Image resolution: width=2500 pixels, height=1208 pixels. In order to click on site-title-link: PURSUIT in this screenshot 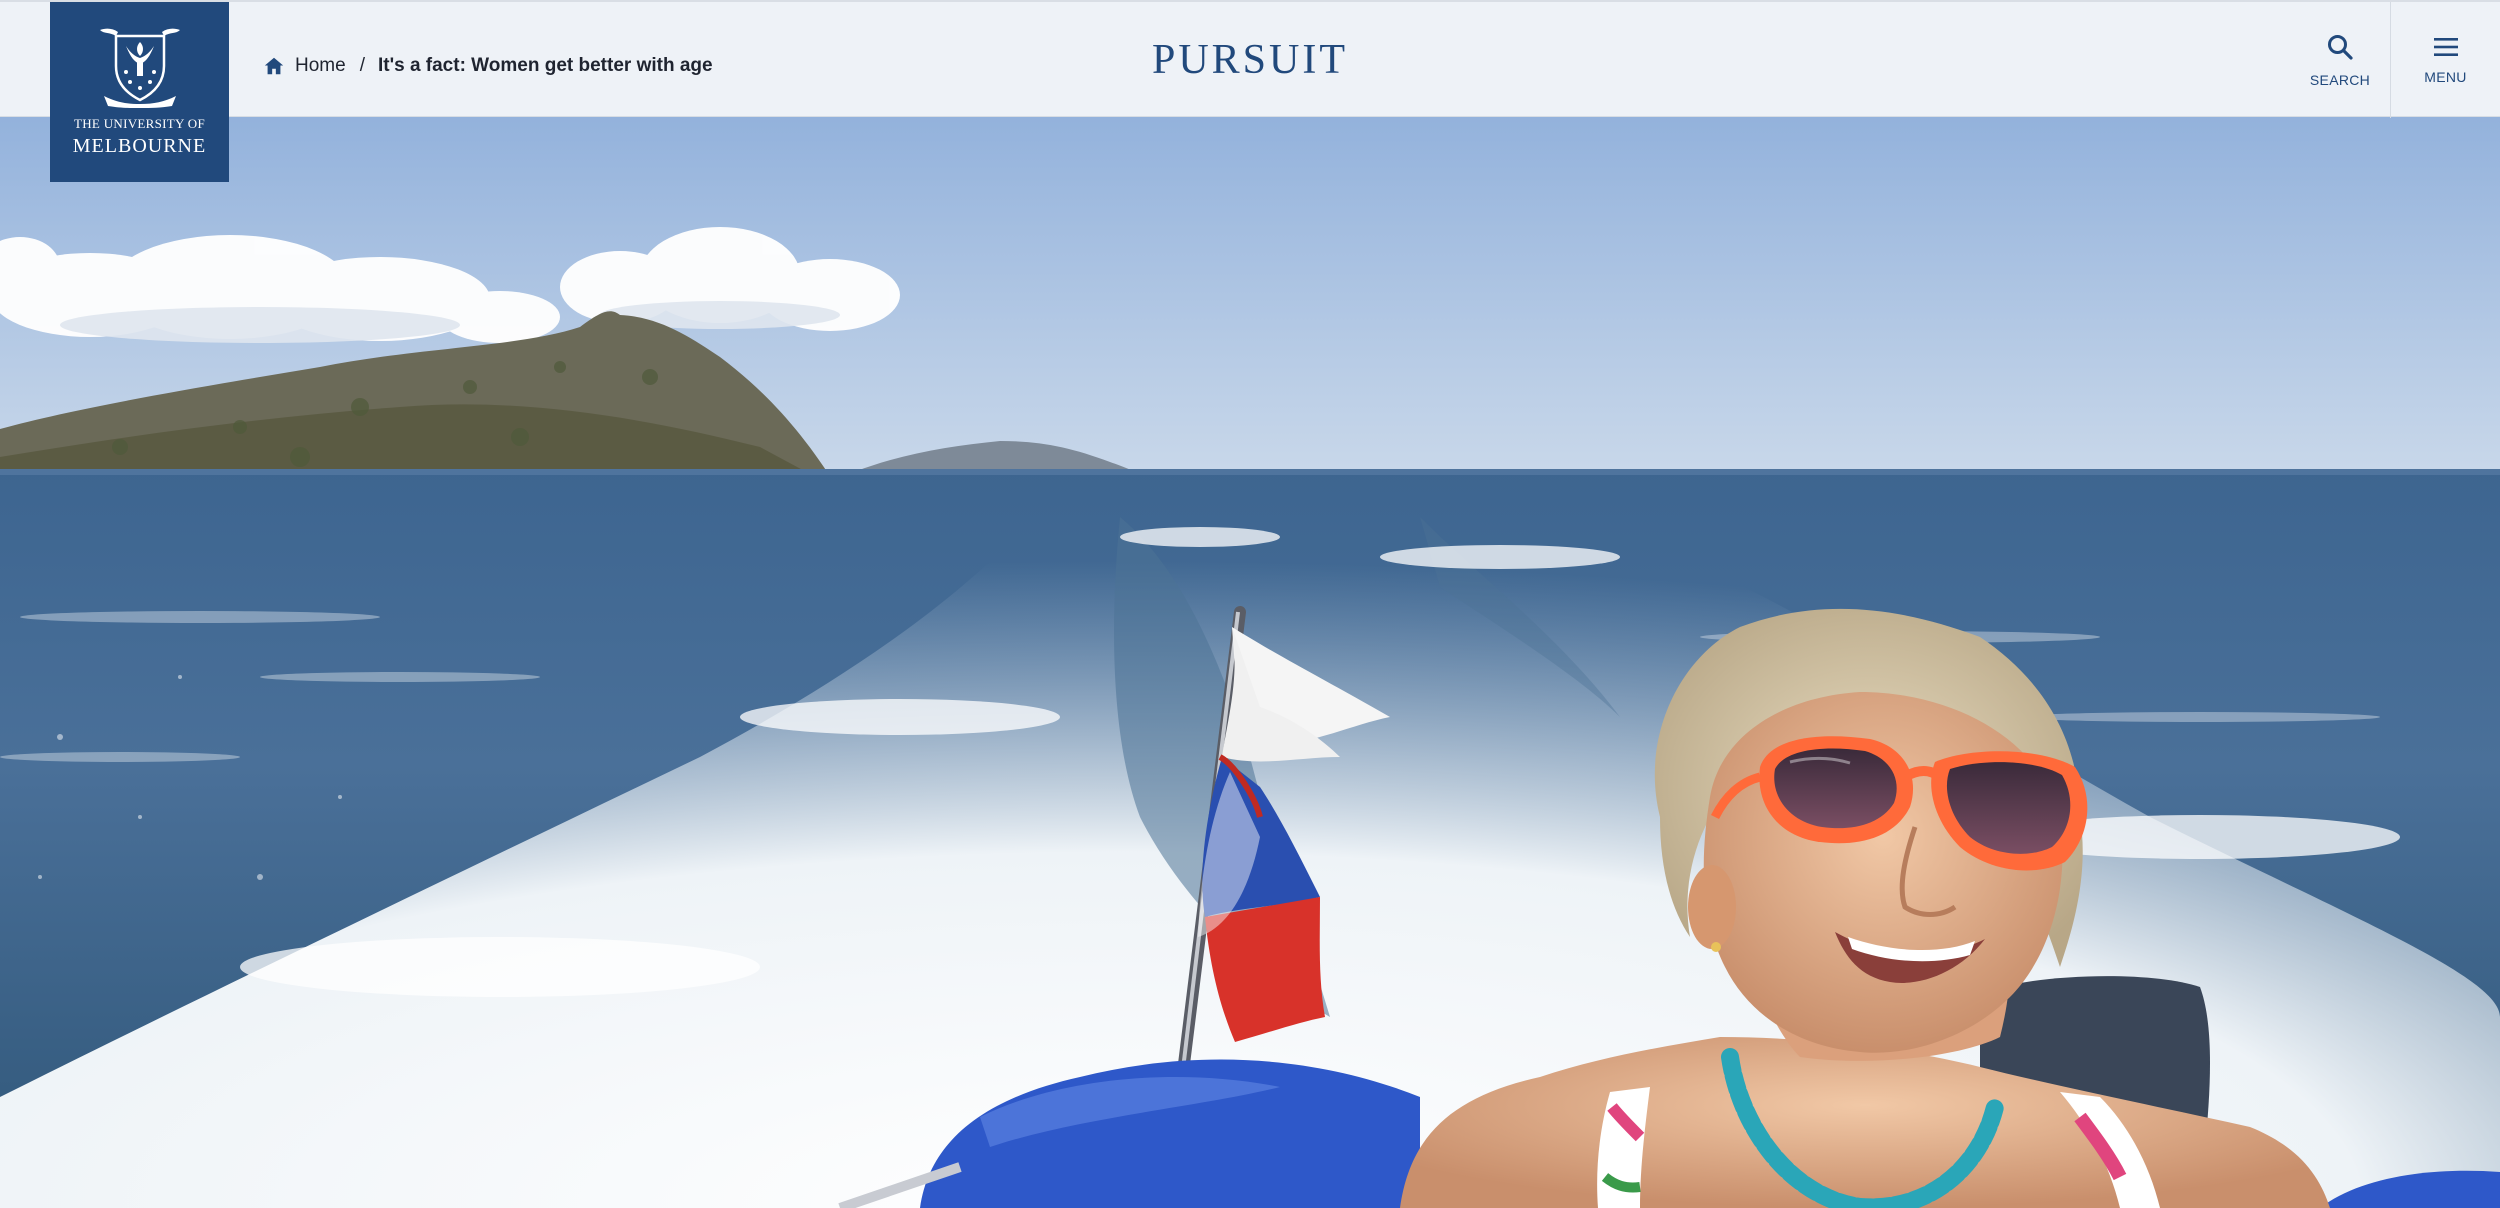, I will do `click(1250, 60)`.